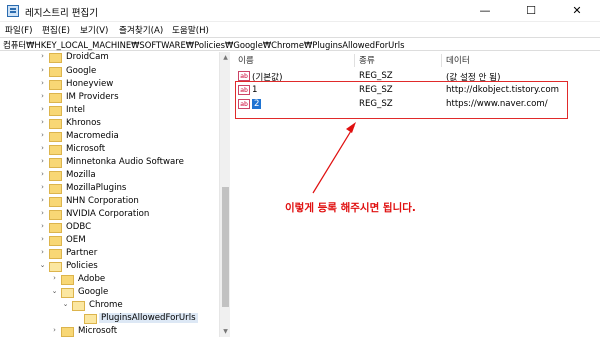 Image resolution: width=600 pixels, height=337 pixels. I want to click on tree-item-label: Intel, so click(76, 110).